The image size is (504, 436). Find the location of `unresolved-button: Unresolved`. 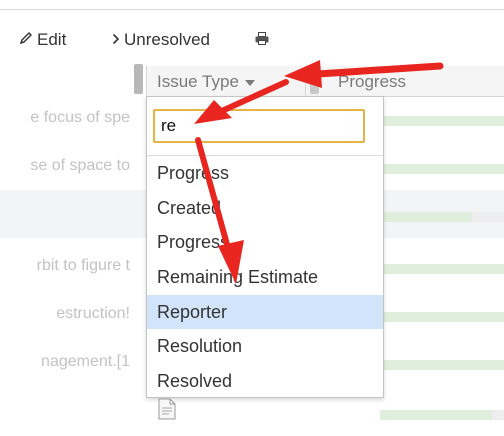

unresolved-button: Unresolved is located at coordinates (161, 40).